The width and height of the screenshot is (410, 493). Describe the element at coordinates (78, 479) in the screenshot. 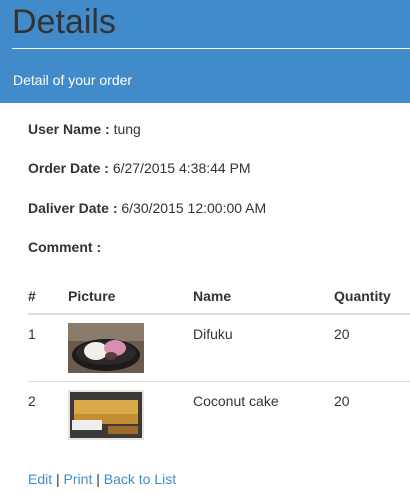

I see `print-link: Print` at that location.